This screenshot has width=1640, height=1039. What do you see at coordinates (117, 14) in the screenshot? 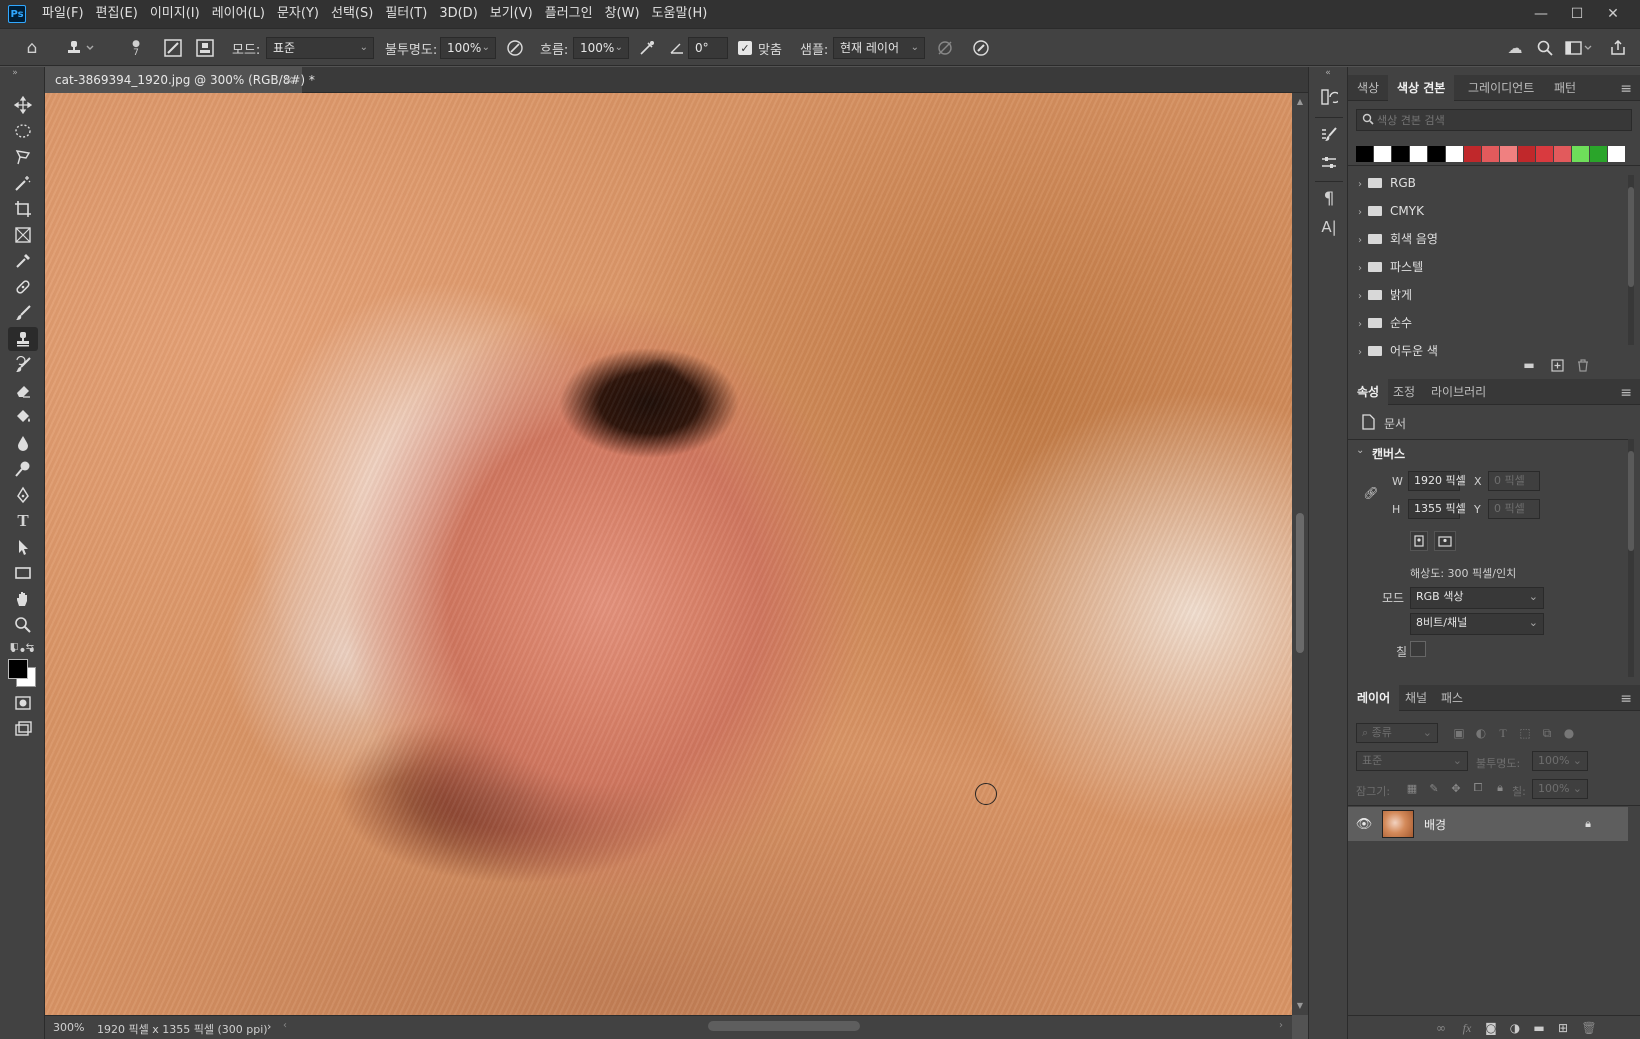
I see `menu-edit: 편집(E)` at bounding box center [117, 14].